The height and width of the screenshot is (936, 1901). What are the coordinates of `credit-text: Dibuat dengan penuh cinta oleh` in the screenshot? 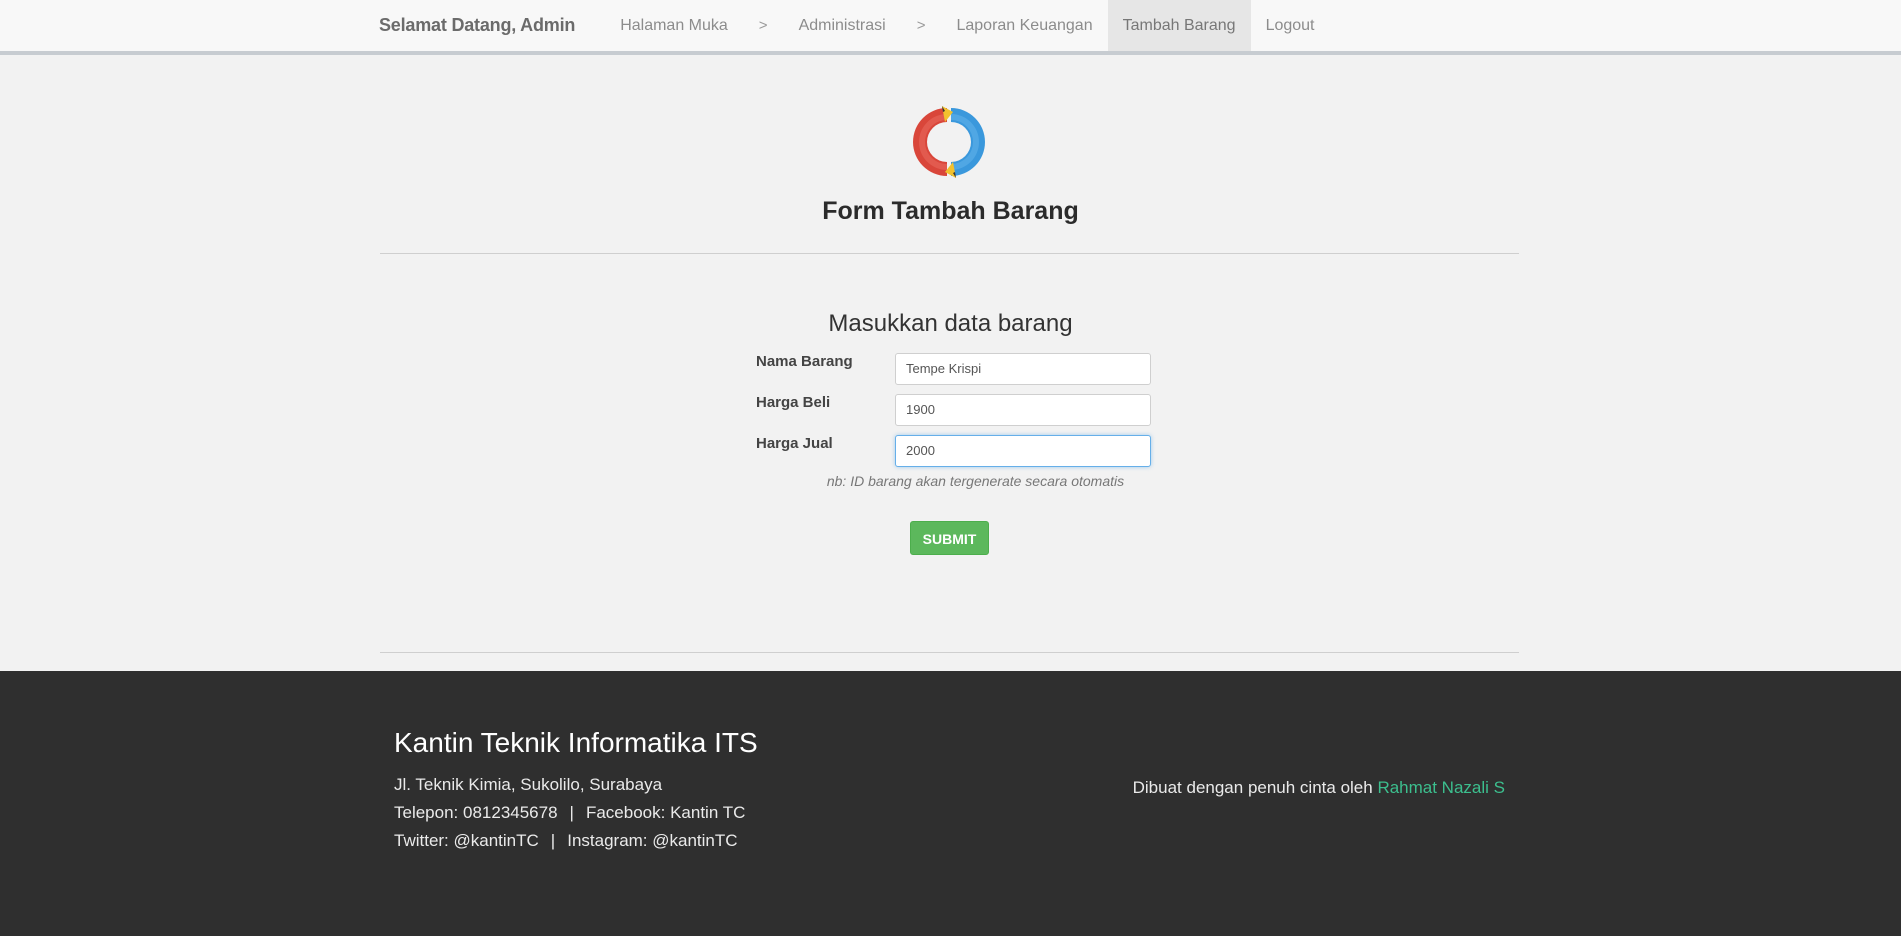 It's located at (1255, 787).